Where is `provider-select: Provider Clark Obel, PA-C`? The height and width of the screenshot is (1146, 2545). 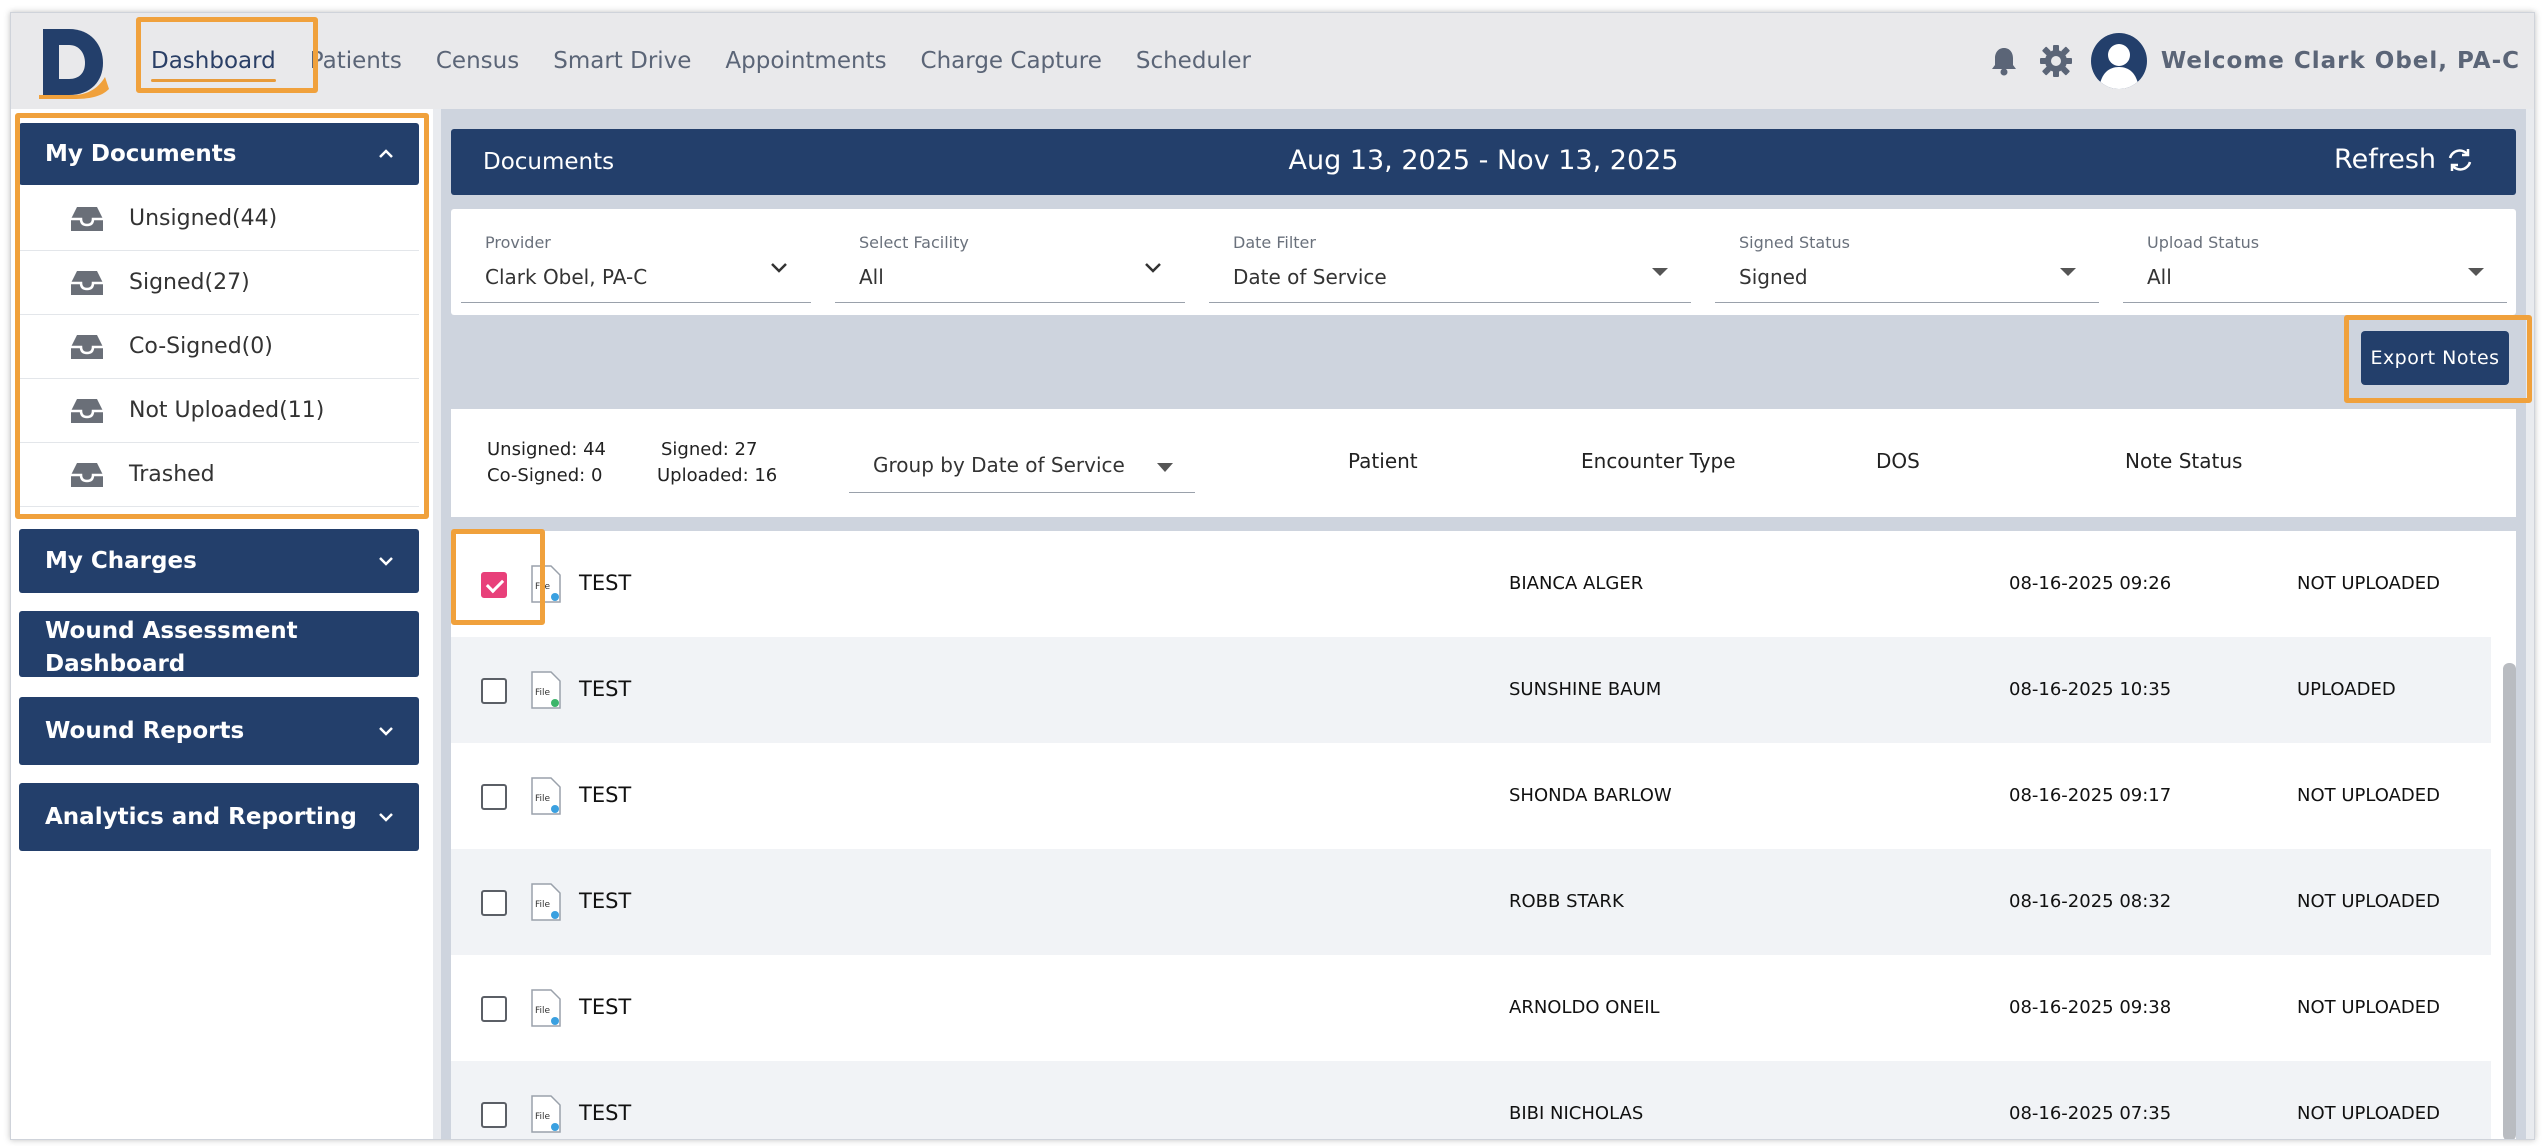
provider-select: Provider Clark Obel, PA-C is located at coordinates (636, 262).